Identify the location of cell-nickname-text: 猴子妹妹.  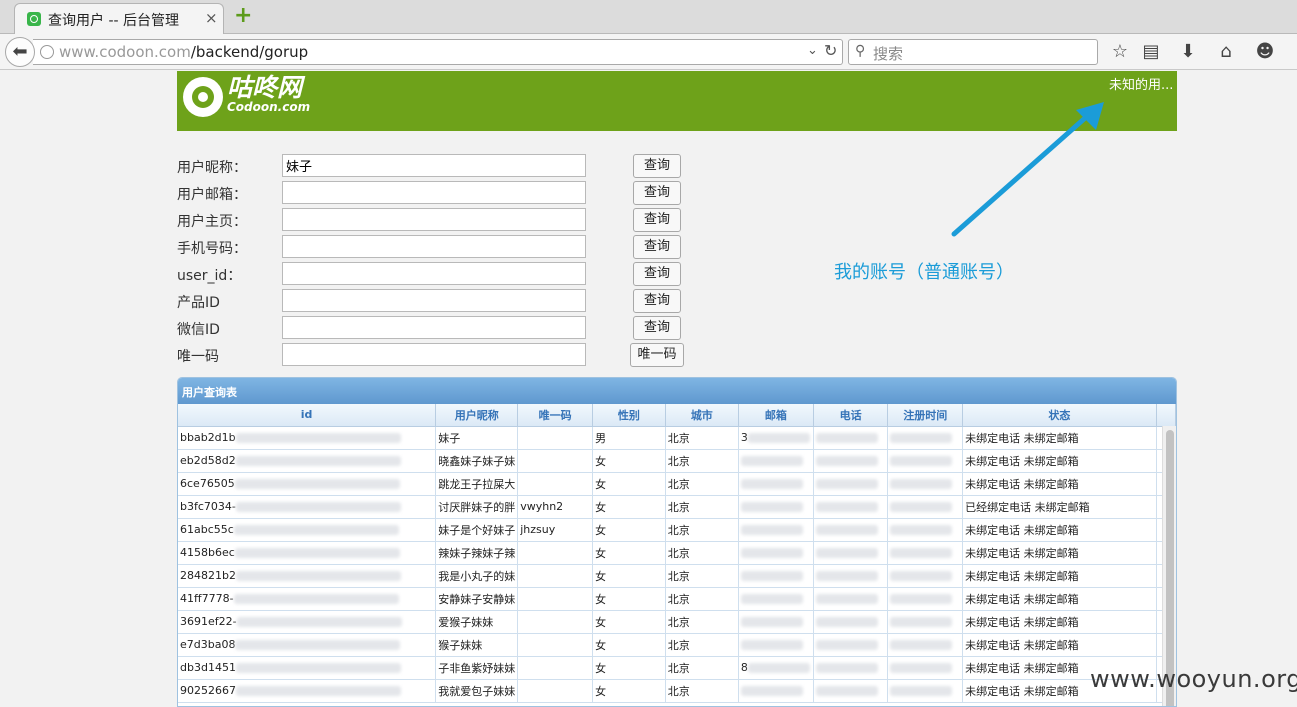
(460, 645).